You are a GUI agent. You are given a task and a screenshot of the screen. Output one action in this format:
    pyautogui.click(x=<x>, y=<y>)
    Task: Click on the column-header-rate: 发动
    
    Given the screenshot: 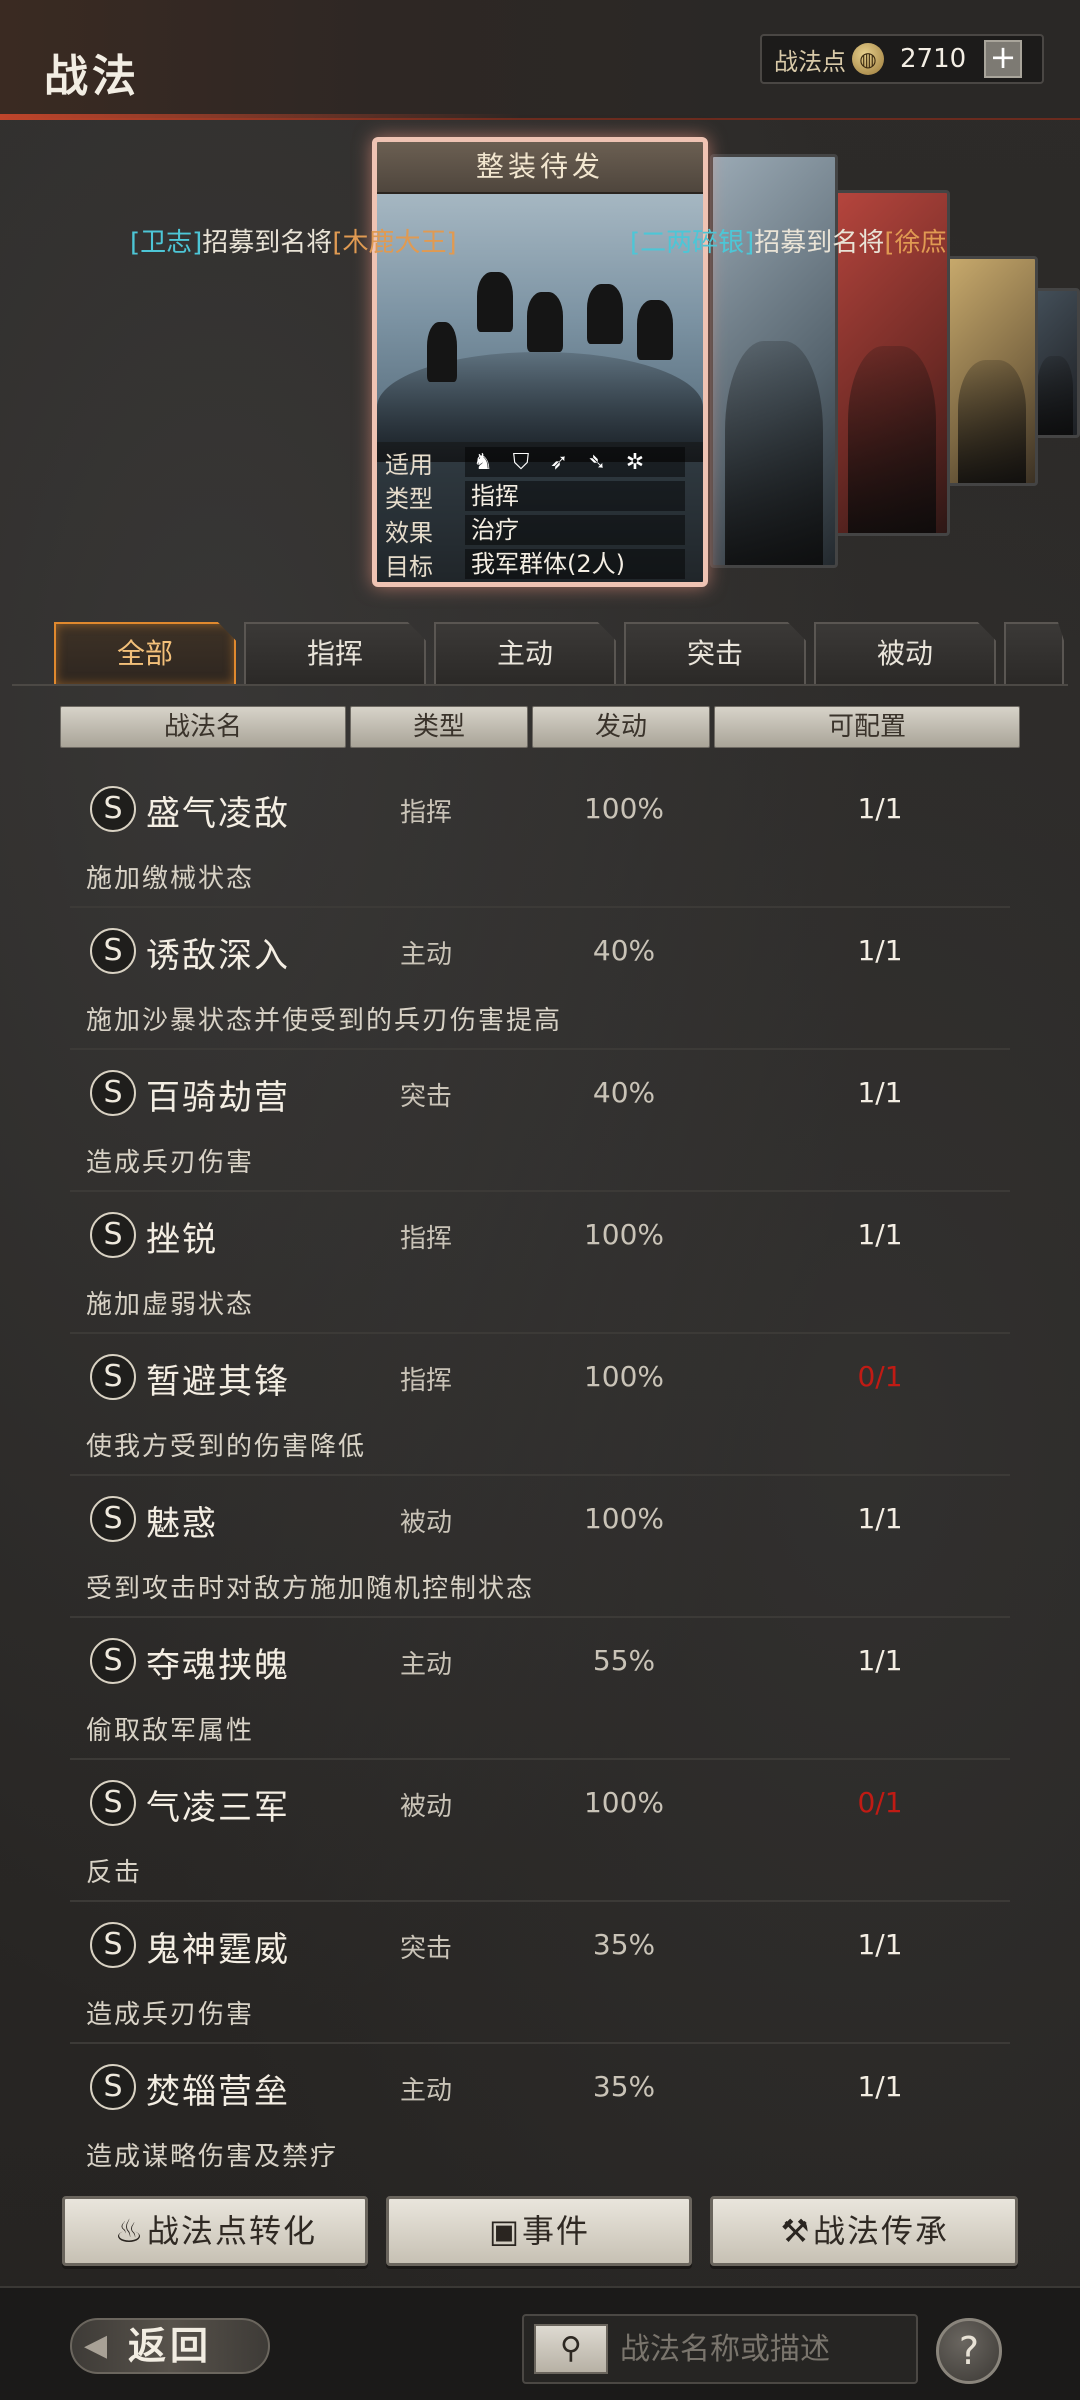 What is the action you would take?
    pyautogui.click(x=621, y=727)
    